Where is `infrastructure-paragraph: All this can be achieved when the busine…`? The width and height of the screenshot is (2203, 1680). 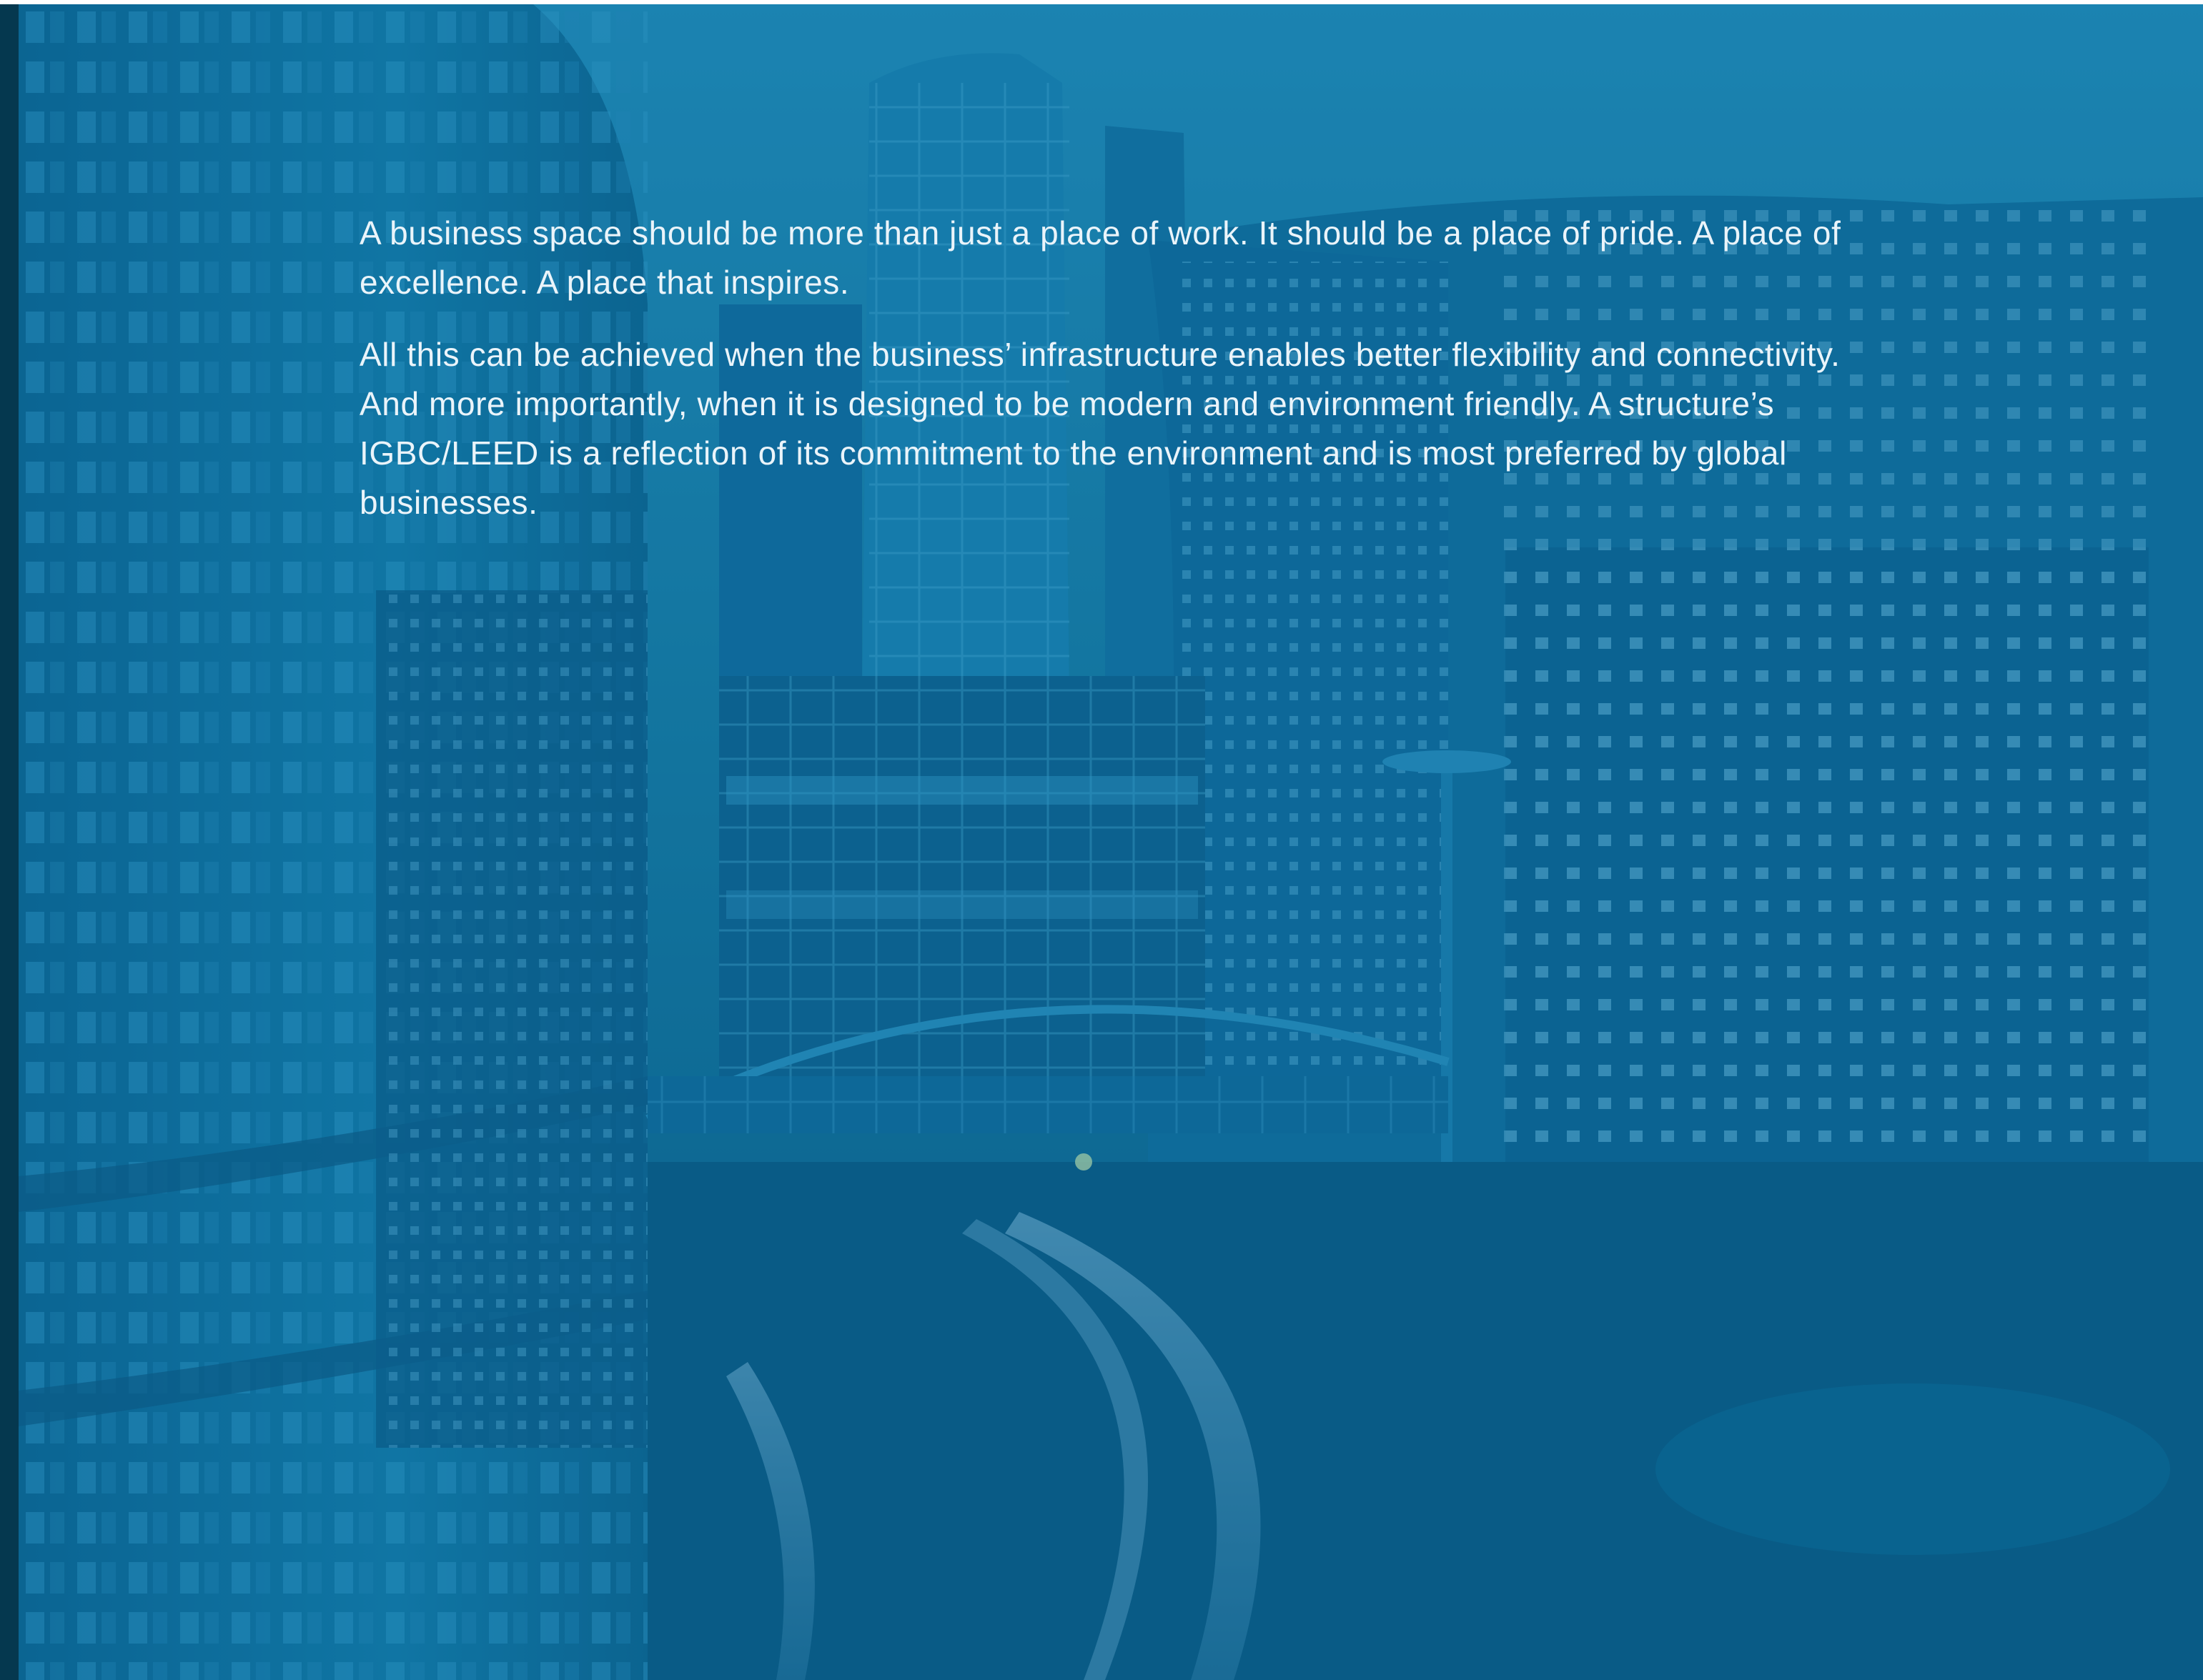 infrastructure-paragraph: All this can be achieved when the busine… is located at coordinates (1100, 428).